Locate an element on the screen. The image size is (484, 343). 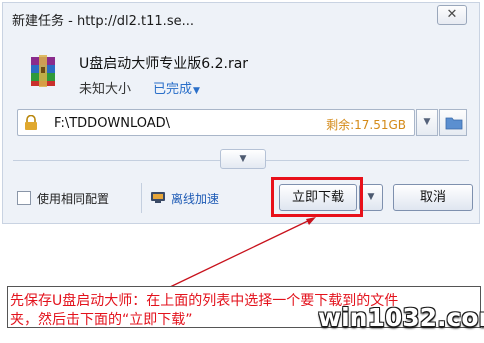
path-dropdown-button: ▼ is located at coordinates (427, 122).